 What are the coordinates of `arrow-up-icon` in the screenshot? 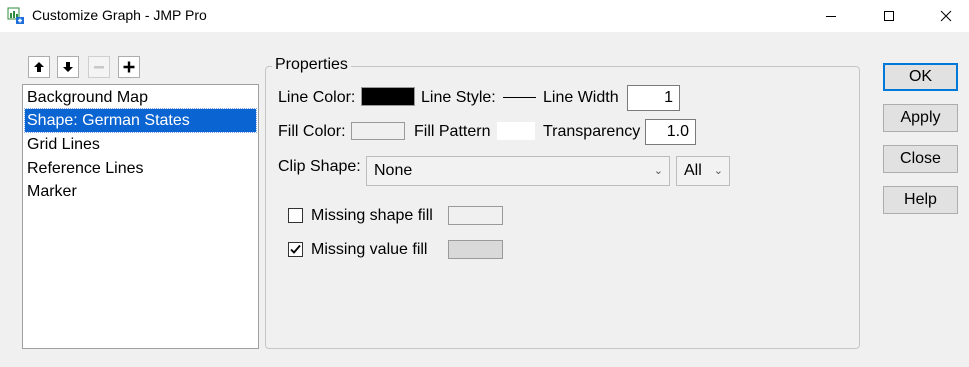 It's located at (39, 67).